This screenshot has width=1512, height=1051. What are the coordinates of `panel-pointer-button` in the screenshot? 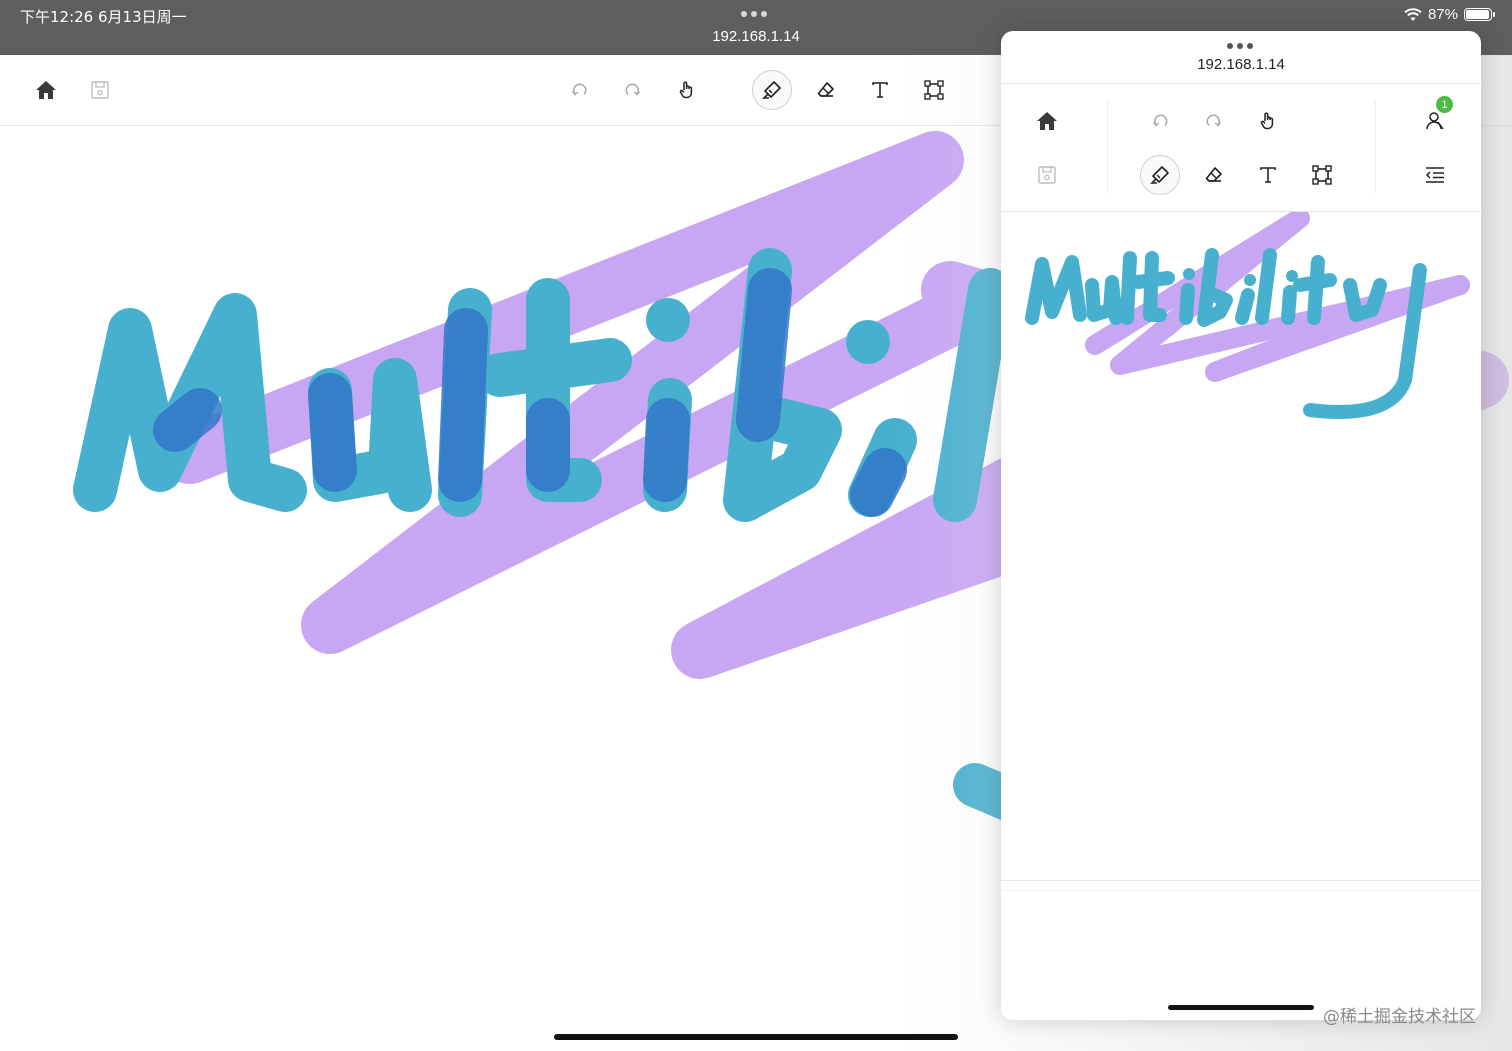 It's located at (1268, 121).